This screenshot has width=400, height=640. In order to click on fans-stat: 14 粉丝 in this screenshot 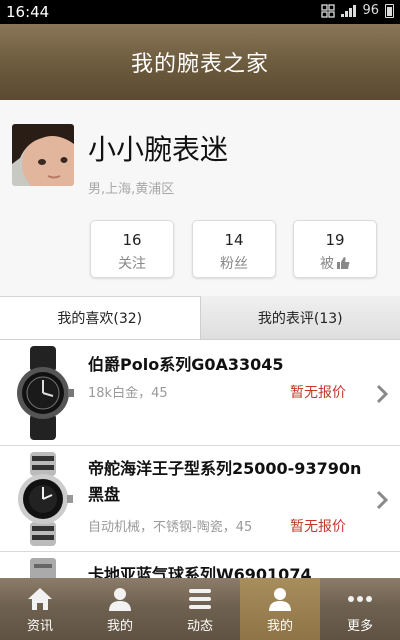, I will do `click(234, 249)`.